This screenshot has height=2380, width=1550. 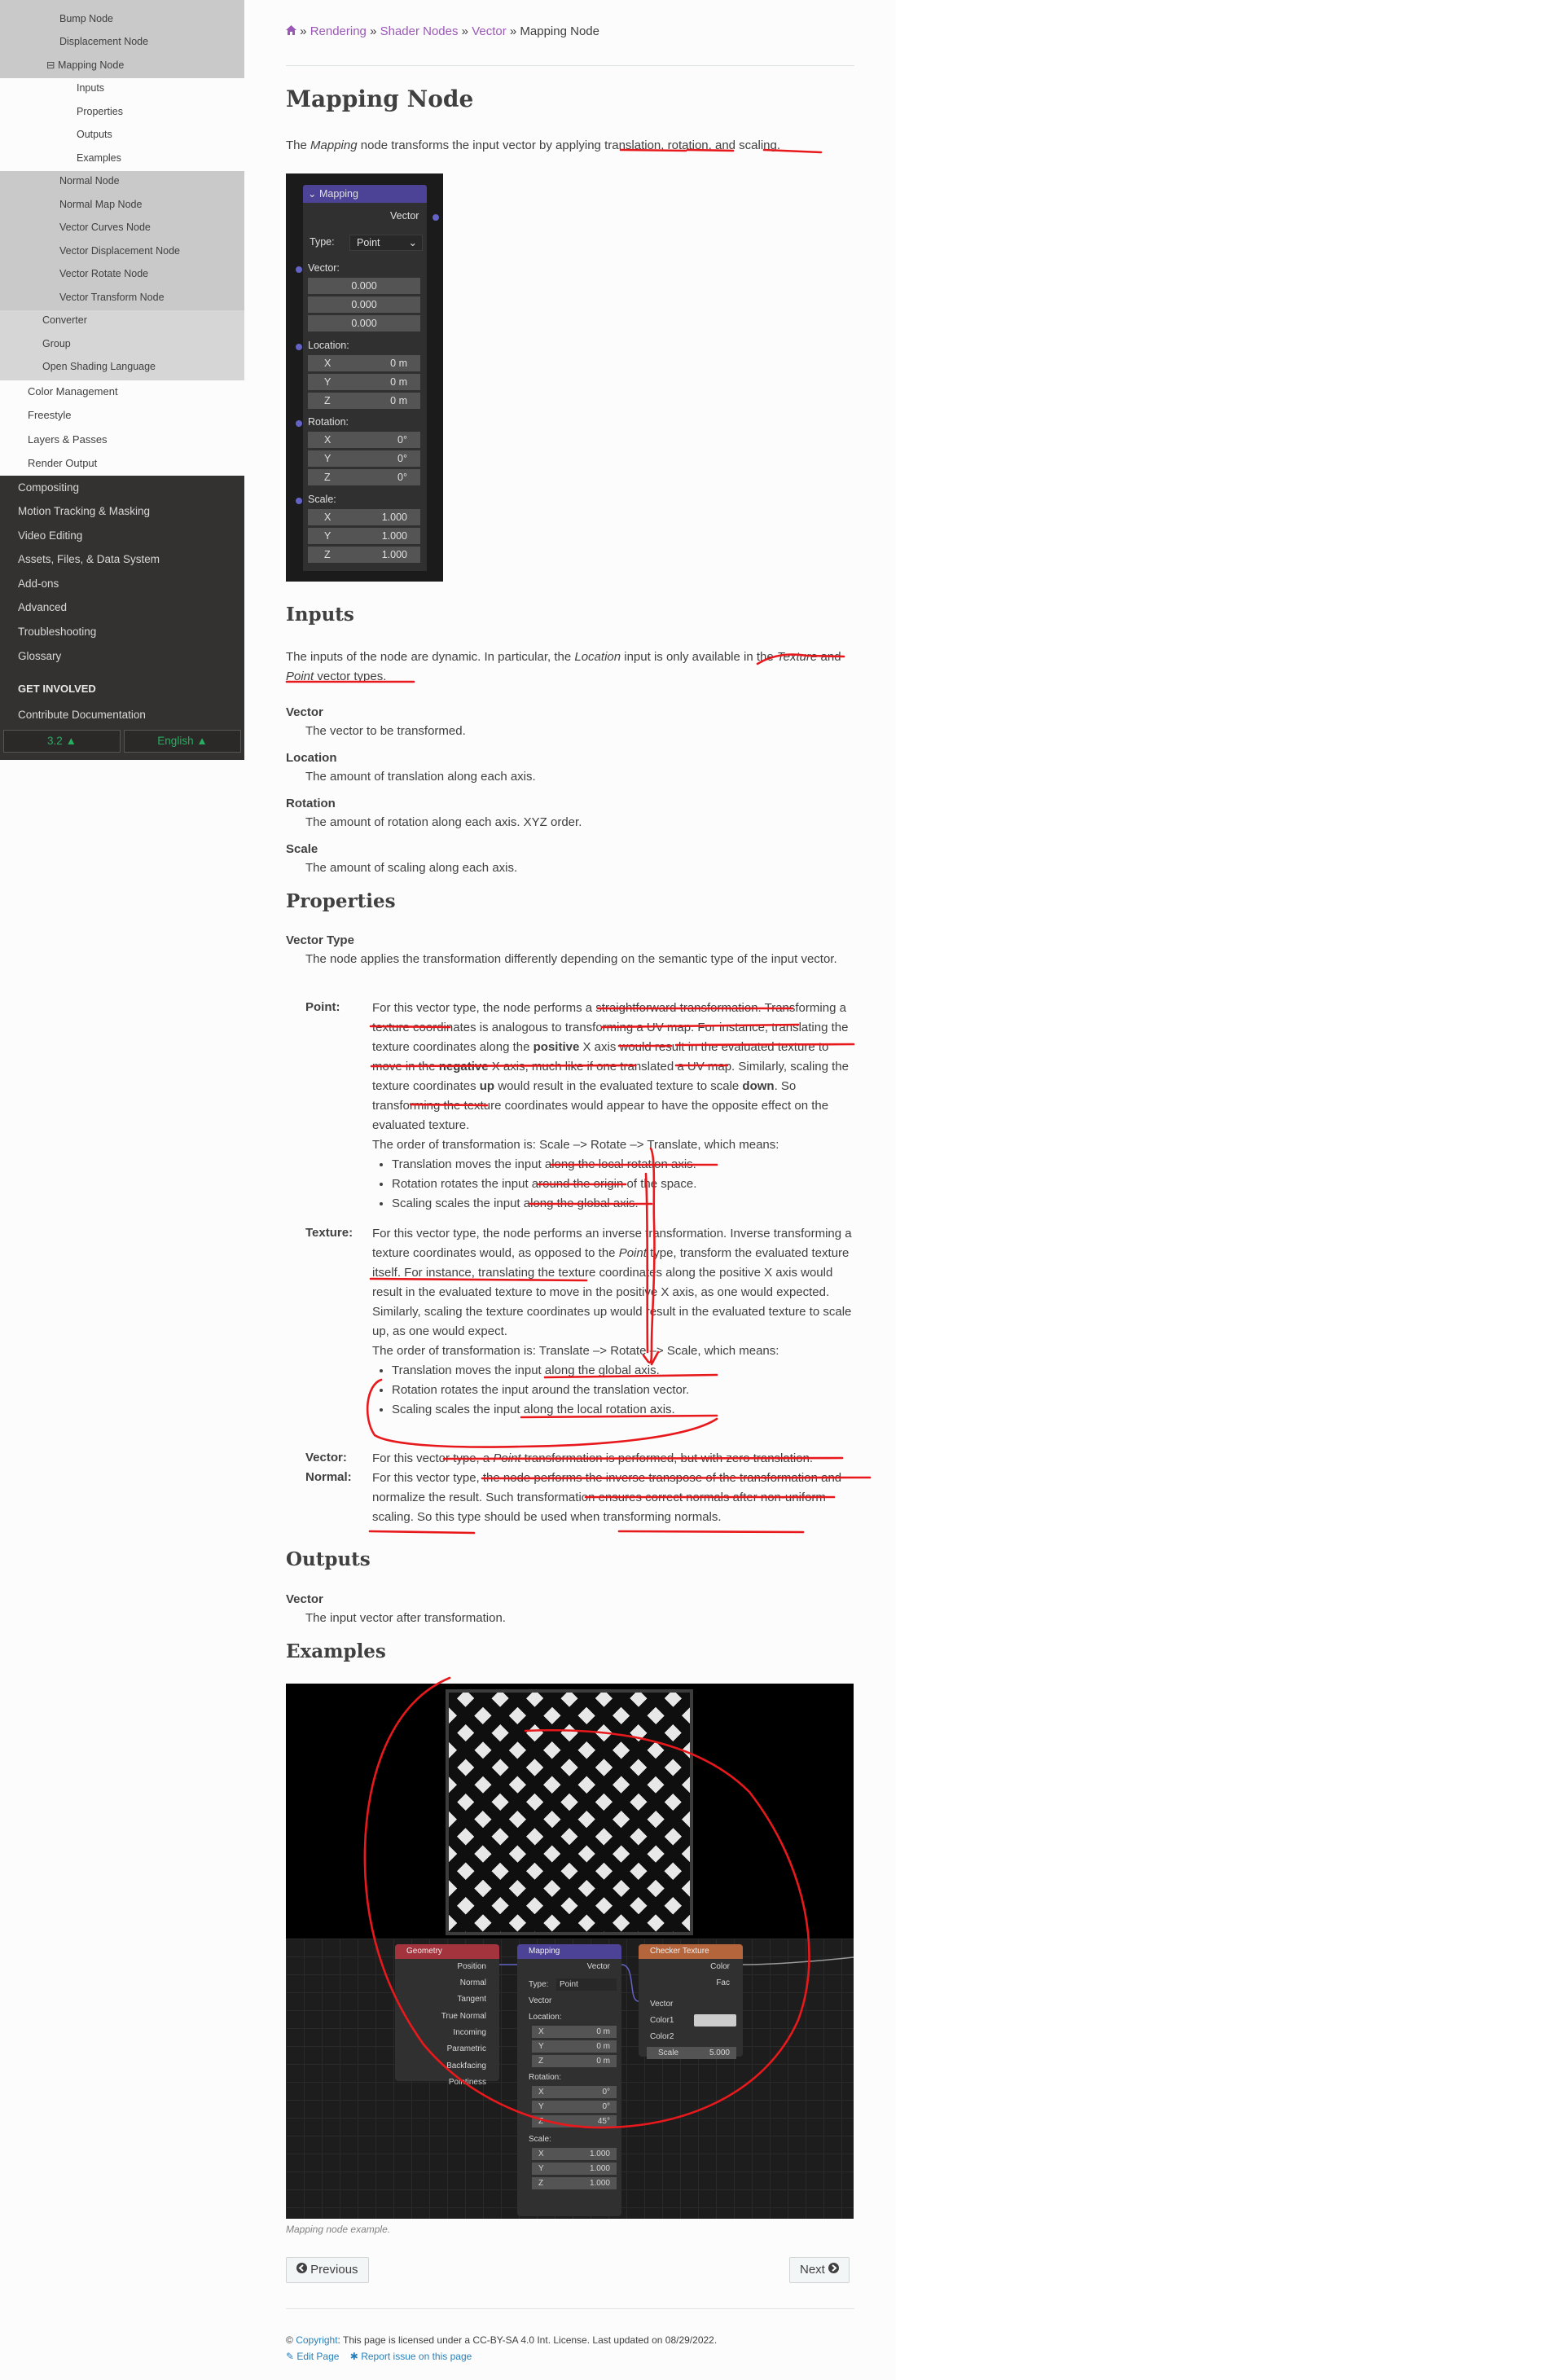 What do you see at coordinates (62, 742) in the screenshot?
I see `version-selector: 3.2 ▲` at bounding box center [62, 742].